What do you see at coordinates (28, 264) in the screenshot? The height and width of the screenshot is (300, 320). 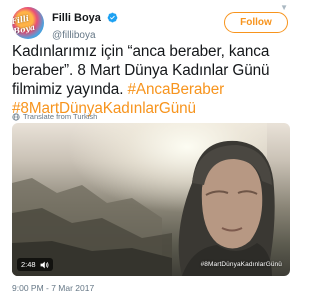 I see `video-duration-text: 2:48` at bounding box center [28, 264].